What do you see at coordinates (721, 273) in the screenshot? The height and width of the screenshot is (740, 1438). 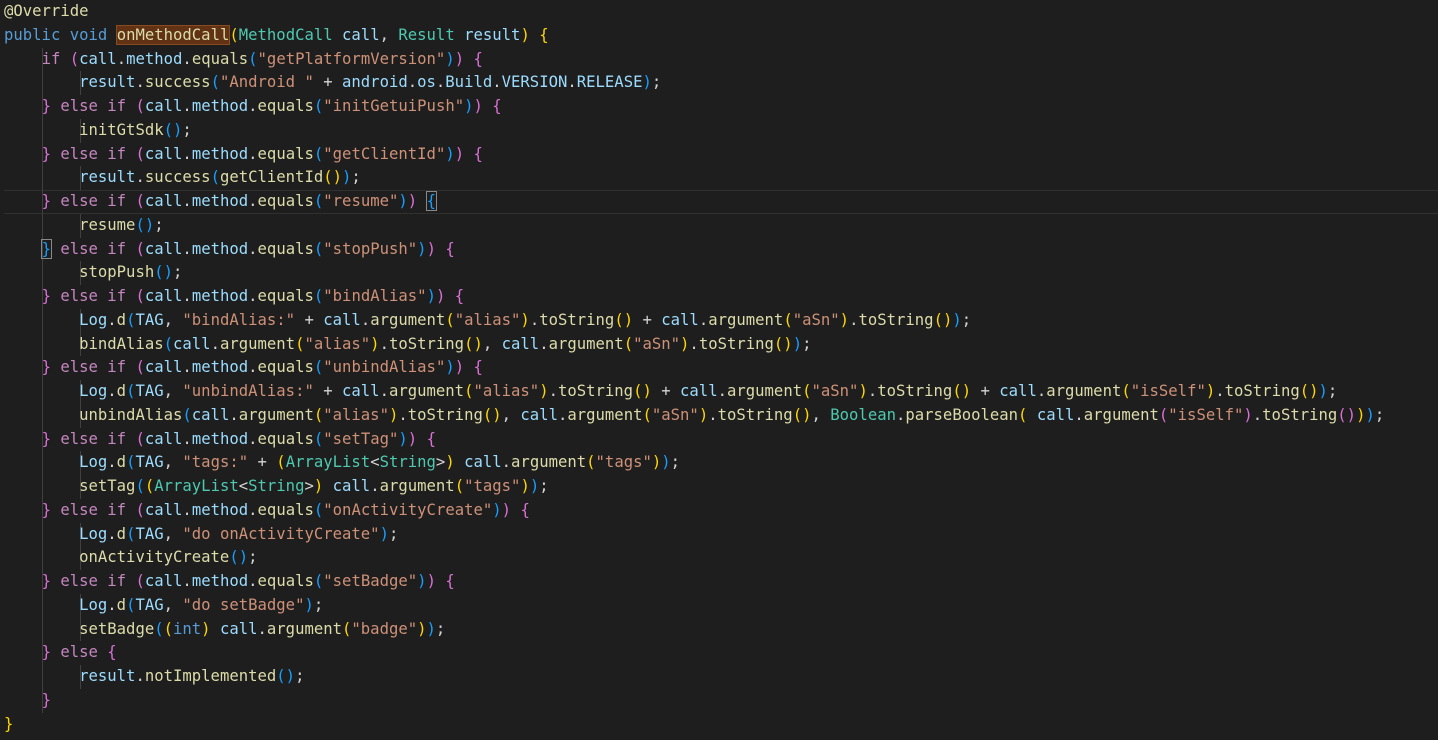 I see `code-line: stopPush();` at bounding box center [721, 273].